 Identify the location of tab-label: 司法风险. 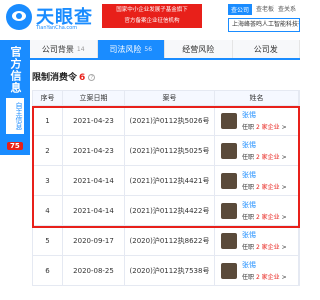
(125, 49).